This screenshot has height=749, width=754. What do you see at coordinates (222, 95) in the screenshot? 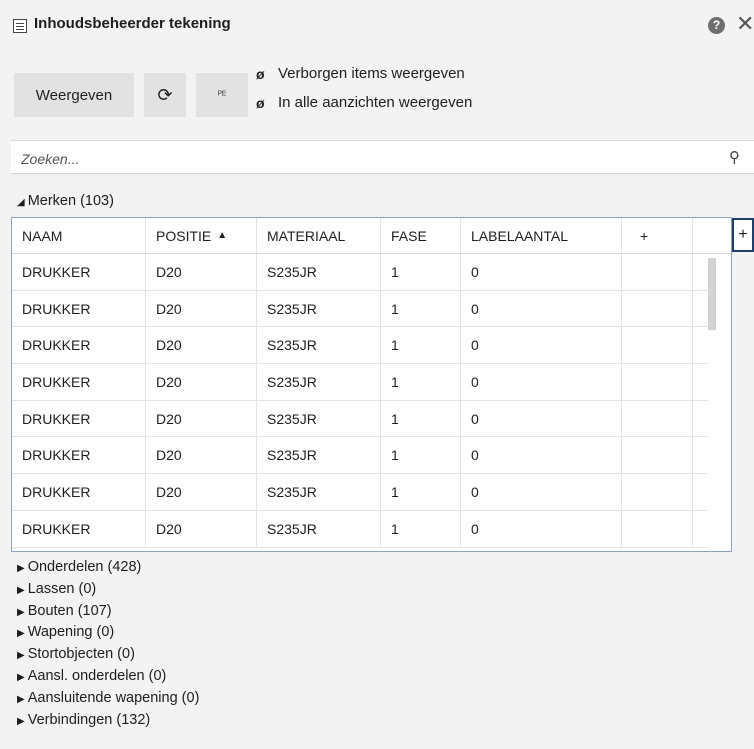
I see `label-button: ᴾᴱ` at bounding box center [222, 95].